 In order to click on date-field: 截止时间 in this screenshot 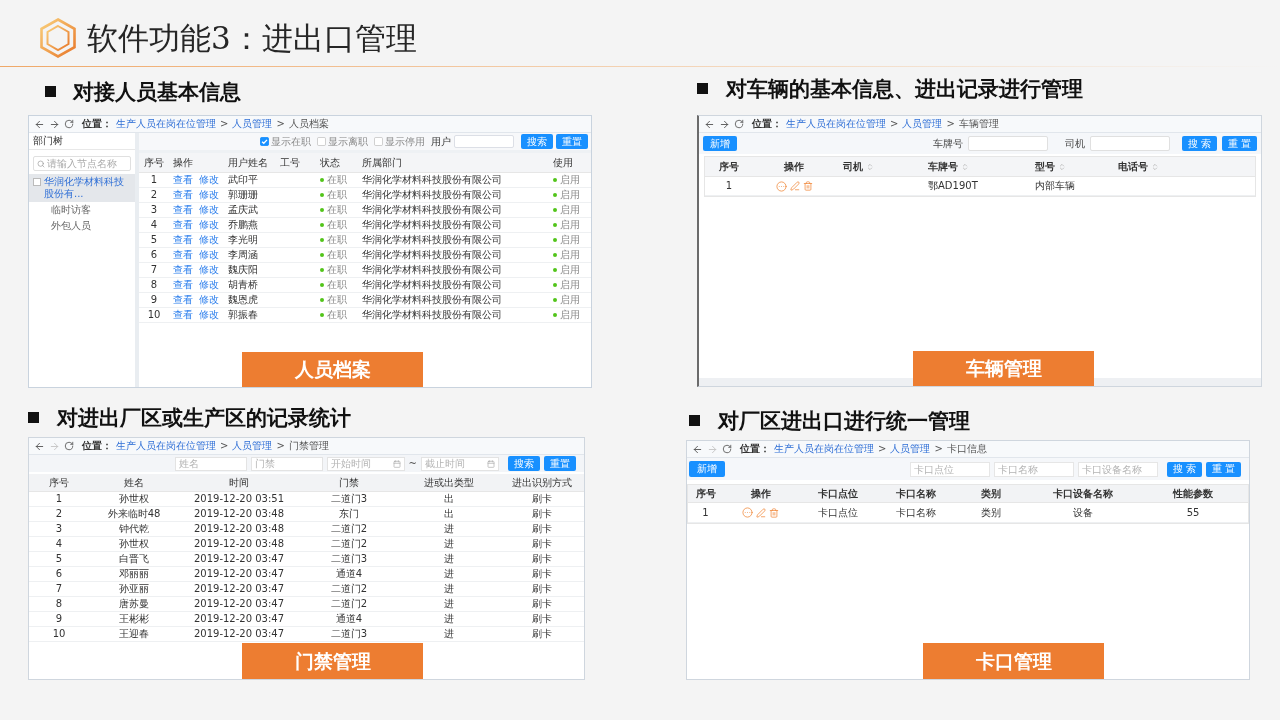, I will do `click(460, 463)`.